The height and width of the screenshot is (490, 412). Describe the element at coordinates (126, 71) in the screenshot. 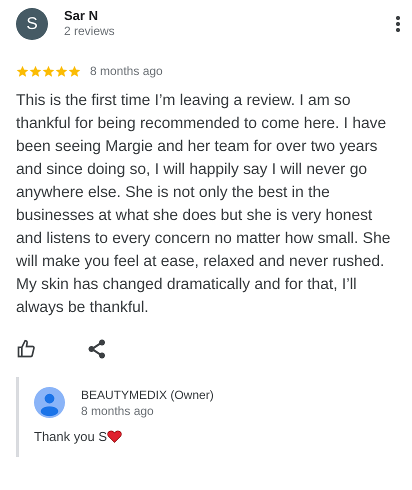

I see `review-date: 8 months ago` at that location.